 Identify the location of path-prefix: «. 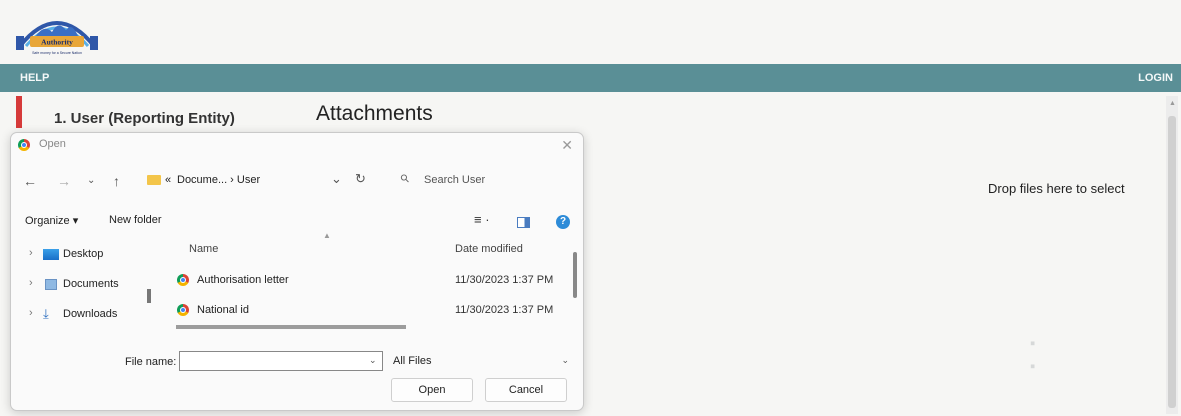
(168, 180).